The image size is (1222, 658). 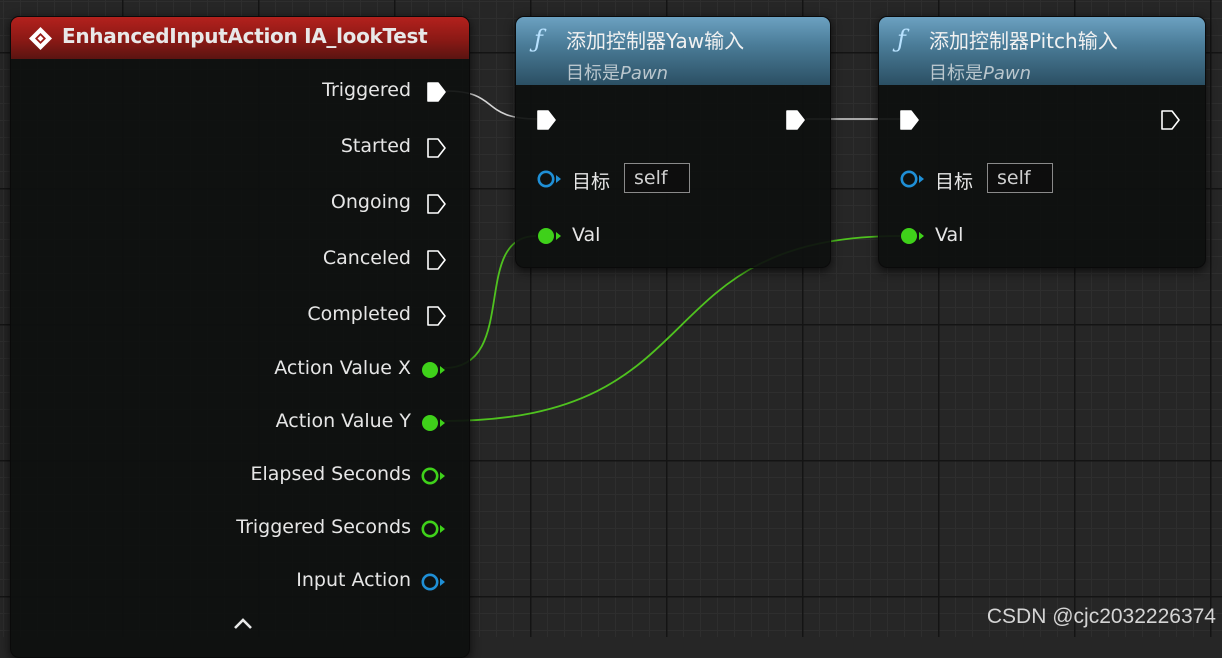 I want to click on pitch-exec-out-pin-icon, so click(x=1171, y=120).